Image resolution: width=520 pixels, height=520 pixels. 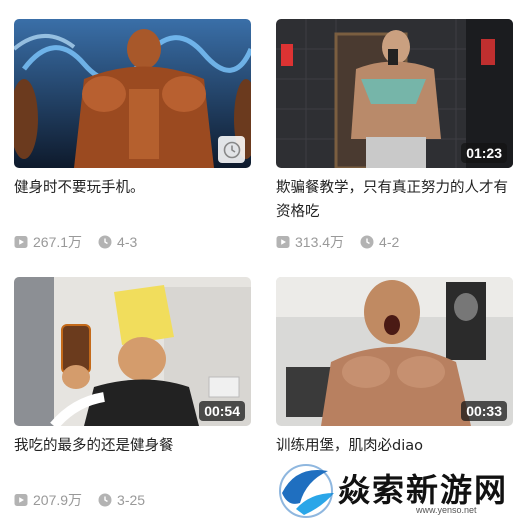 I want to click on site-watermark: 焱索新游网 www.yenso.net, so click(x=396, y=491).